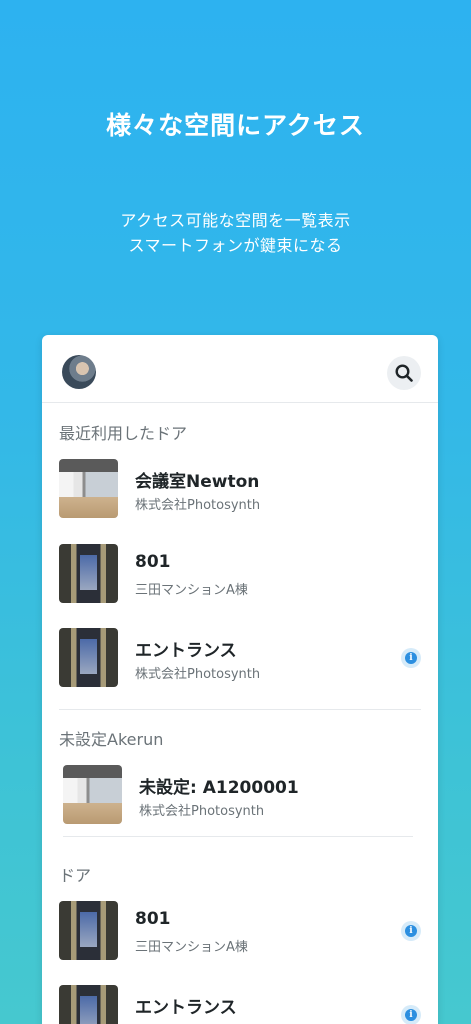  Describe the element at coordinates (111, 739) in the screenshot. I see `section-title-unset: 未設定Akerun` at that location.